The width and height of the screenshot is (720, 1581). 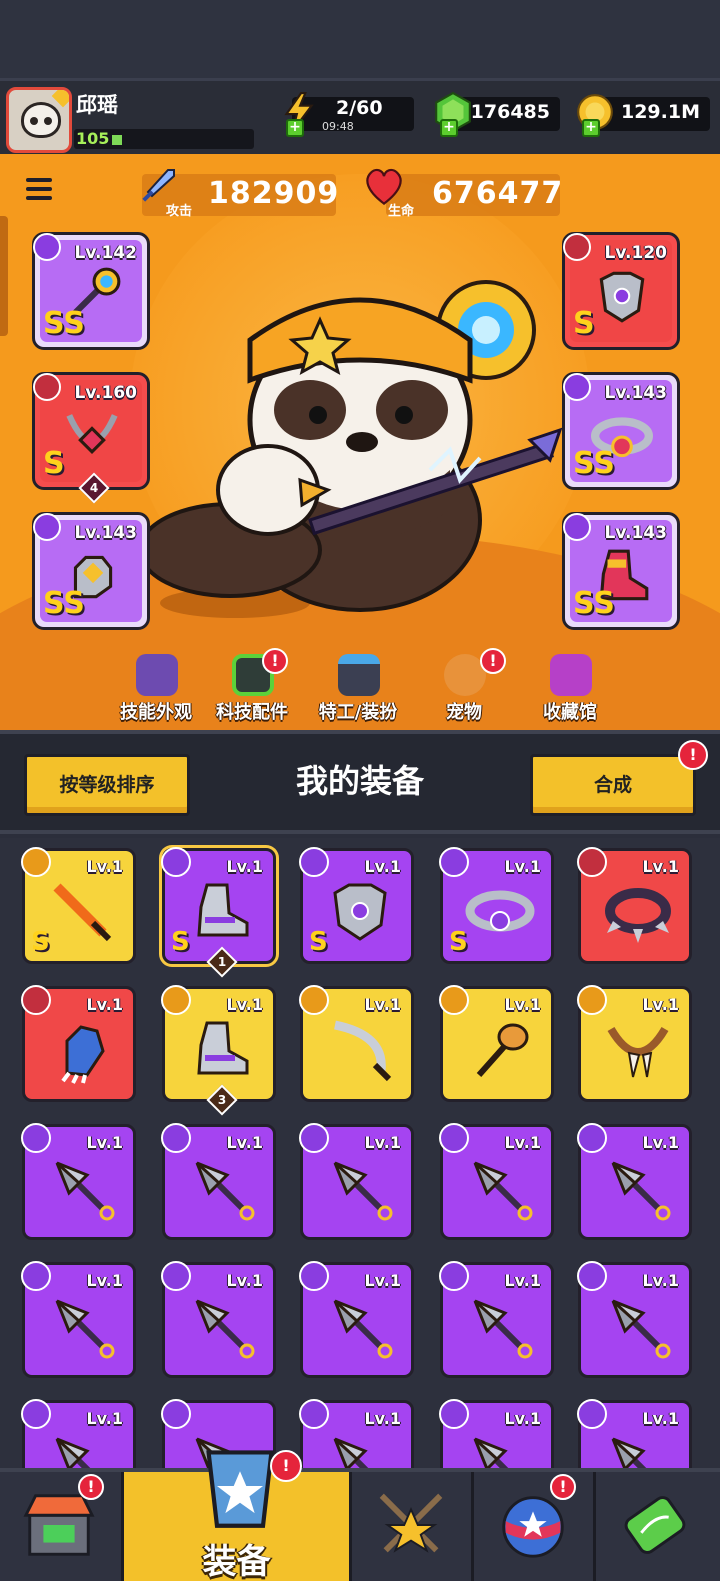 I want to click on nav-collection: 收藏馆, so click(x=570, y=688).